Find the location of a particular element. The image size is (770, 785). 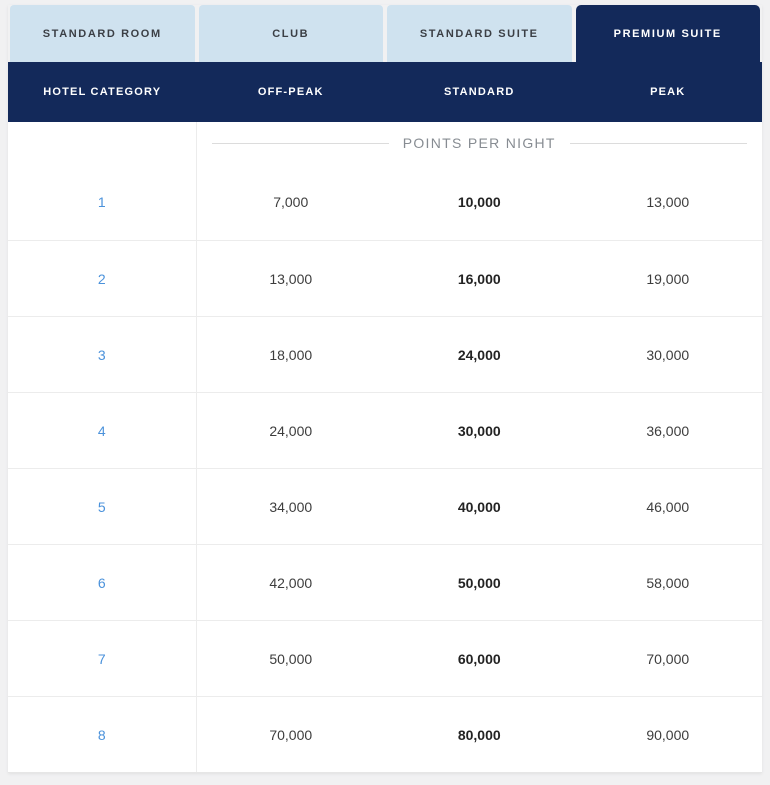

table-header-cell: HOTEL CATEGORY is located at coordinates (102, 92).